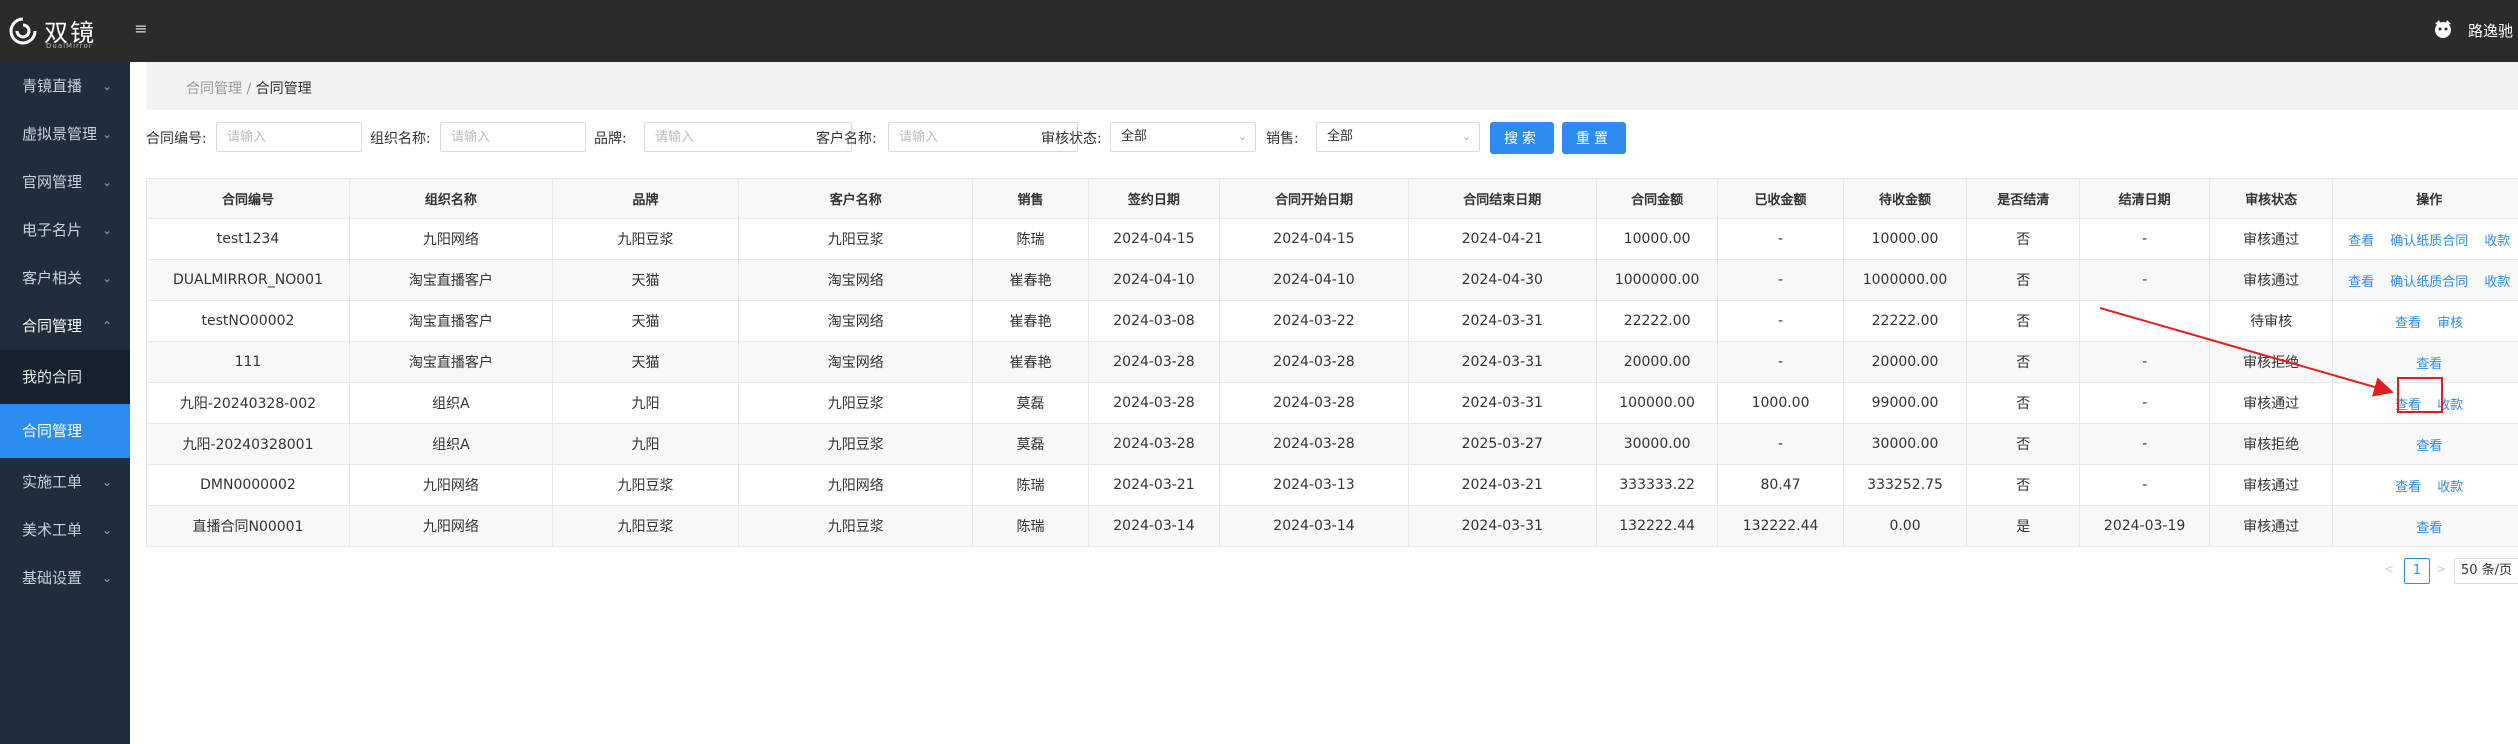  Describe the element at coordinates (1154, 485) in the screenshot. I see `table-cell: 2024-03-21` at that location.